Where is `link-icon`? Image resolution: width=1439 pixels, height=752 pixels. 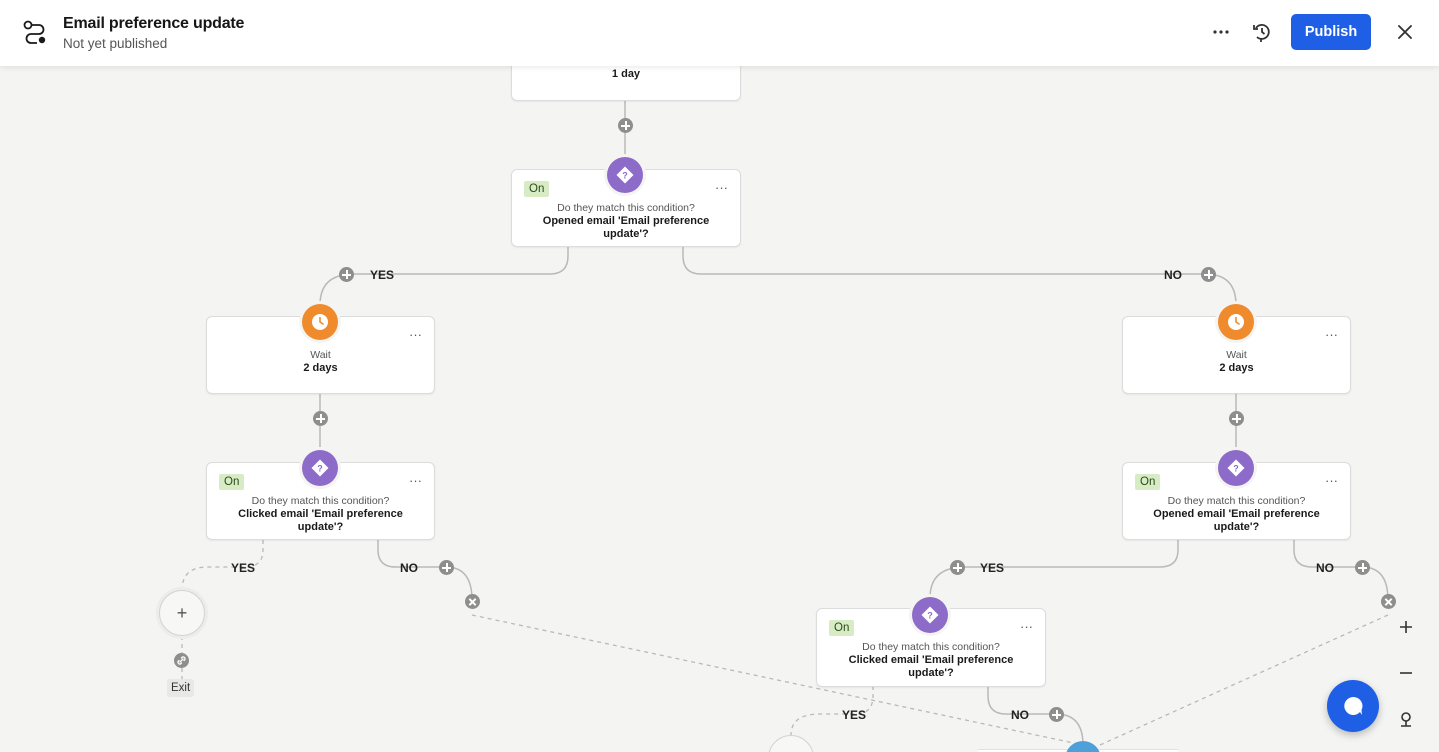
link-icon is located at coordinates (181, 660).